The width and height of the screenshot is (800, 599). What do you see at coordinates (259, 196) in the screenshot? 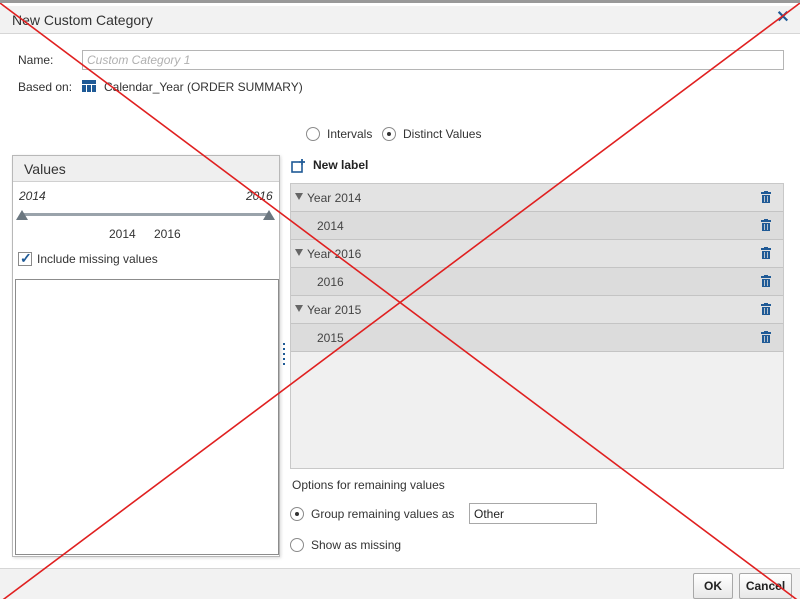
I see `range-max-label: 2016` at bounding box center [259, 196].